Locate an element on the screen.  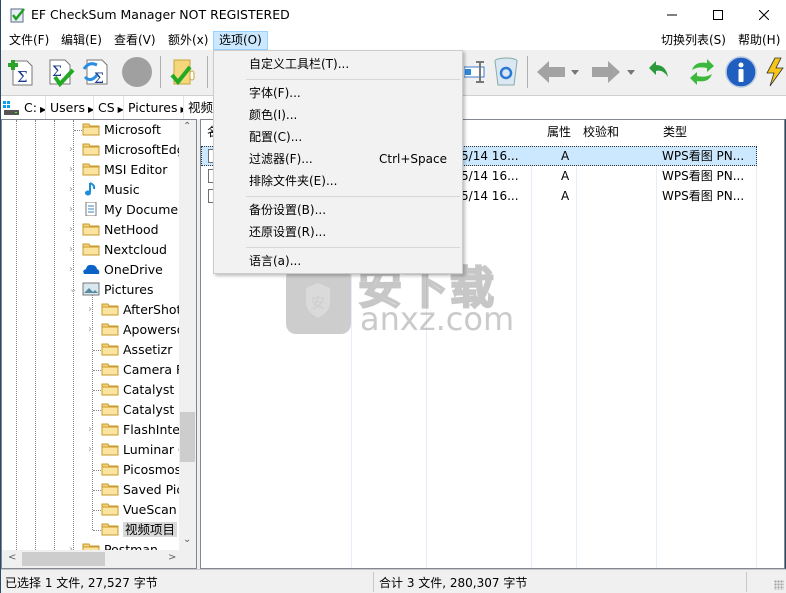
tree-item: › AfterShot is located at coordinates (134, 310).